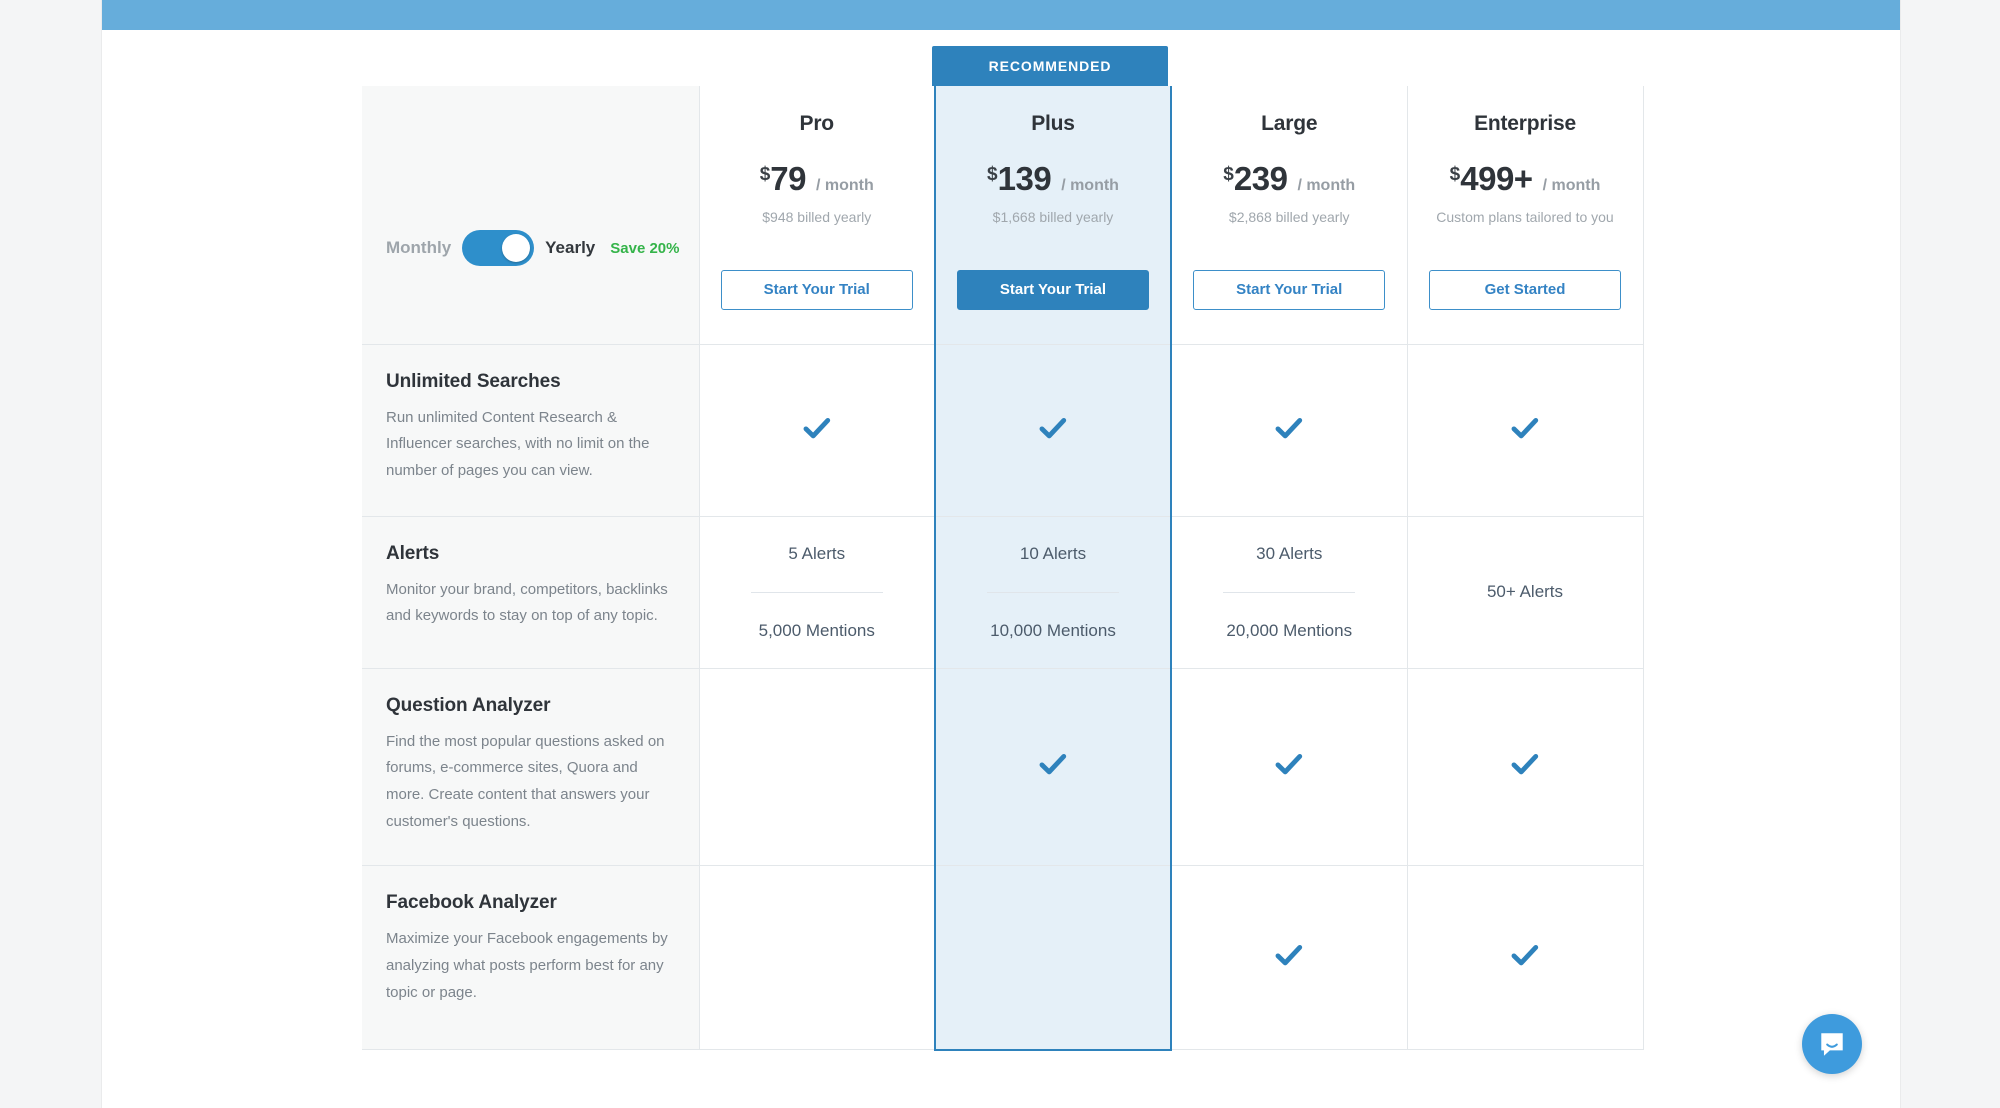 The image size is (2000, 1108). Describe the element at coordinates (1053, 630) in the screenshot. I see `mentions-count: 10,000 Mentions` at that location.